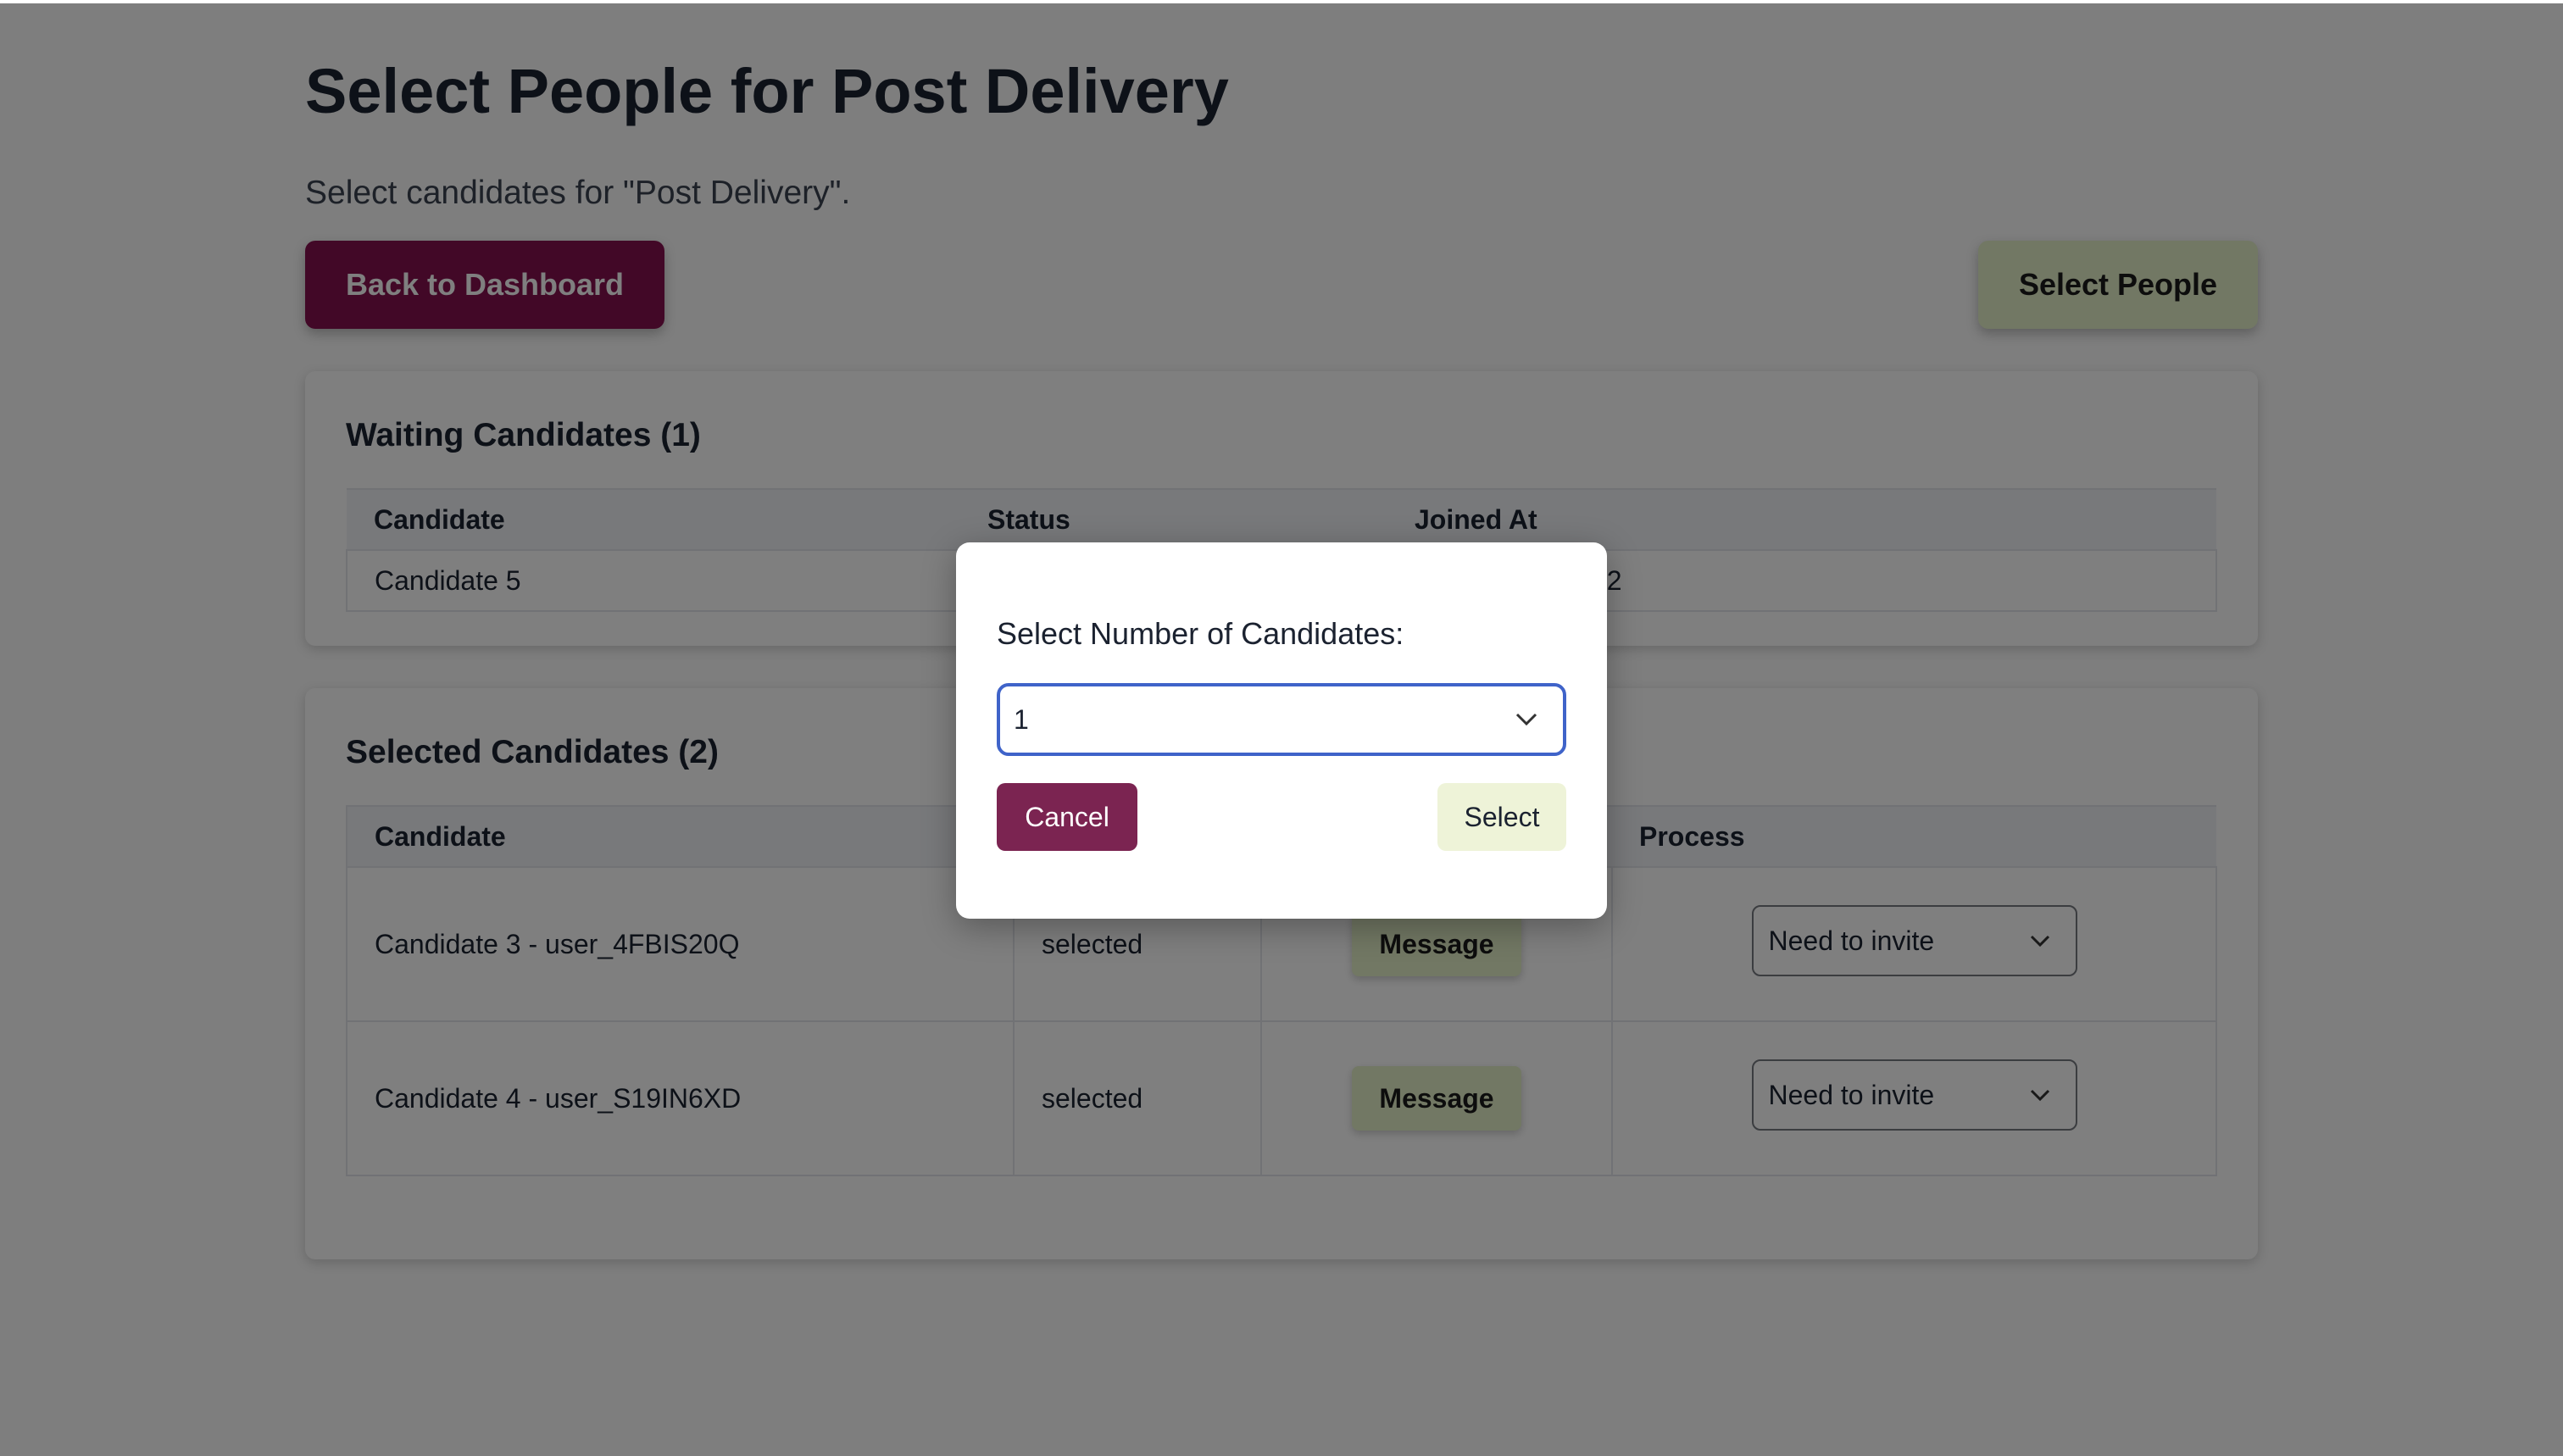 Image resolution: width=2563 pixels, height=1456 pixels. What do you see at coordinates (1067, 817) in the screenshot?
I see `cancel-button: Cancel` at bounding box center [1067, 817].